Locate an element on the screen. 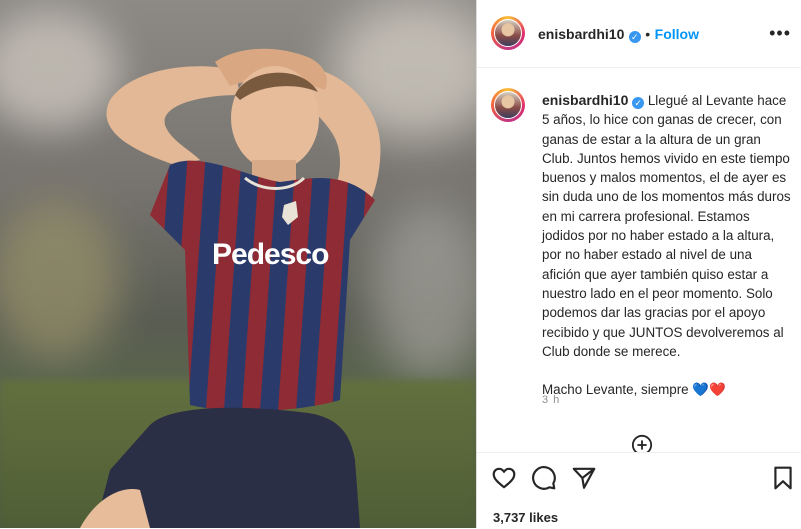  bookmark-icon is located at coordinates (783, 478).